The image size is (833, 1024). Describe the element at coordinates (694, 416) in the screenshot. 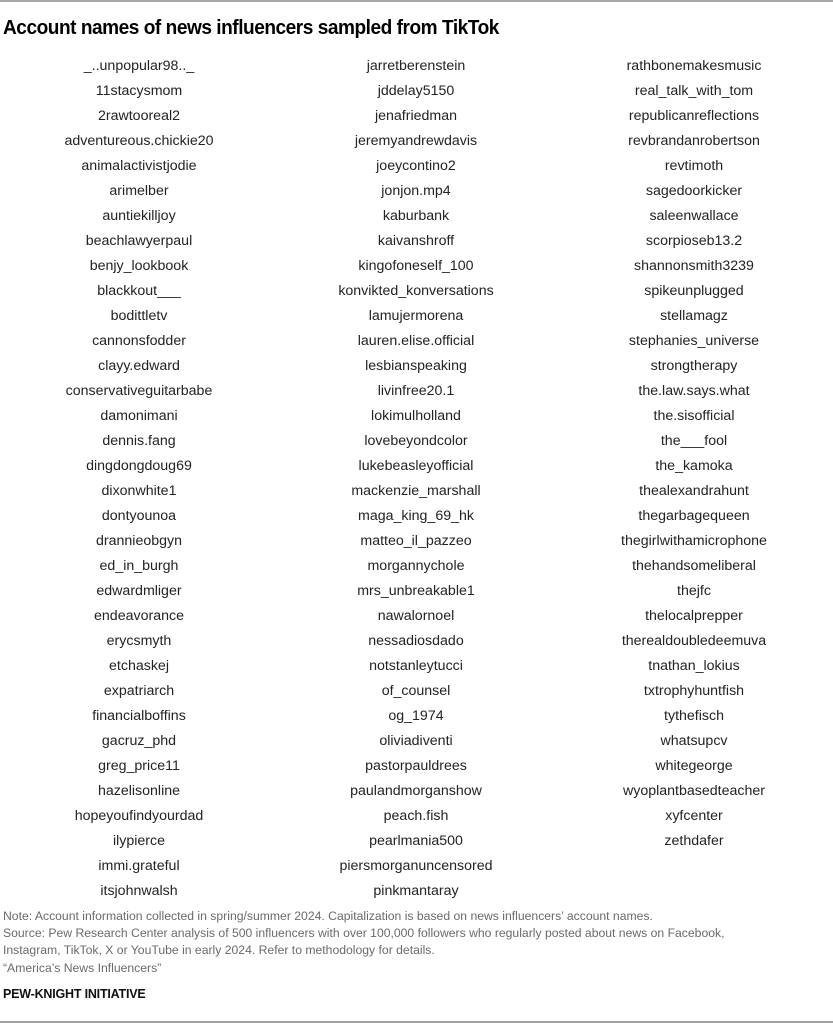

I see `account-name: the.sisofficial` at that location.